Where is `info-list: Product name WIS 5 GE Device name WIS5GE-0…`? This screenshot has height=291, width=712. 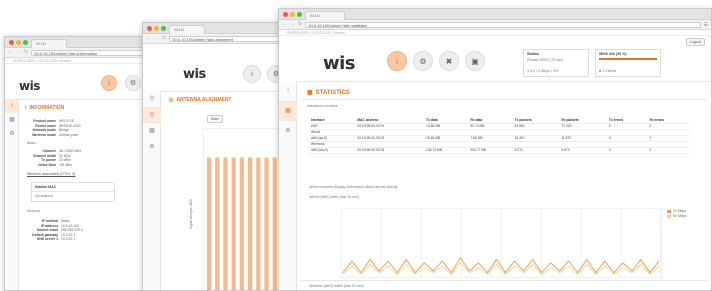
info-list: Product name WIS 5 GE Device name WIS5GE-0… is located at coordinates (56, 128).